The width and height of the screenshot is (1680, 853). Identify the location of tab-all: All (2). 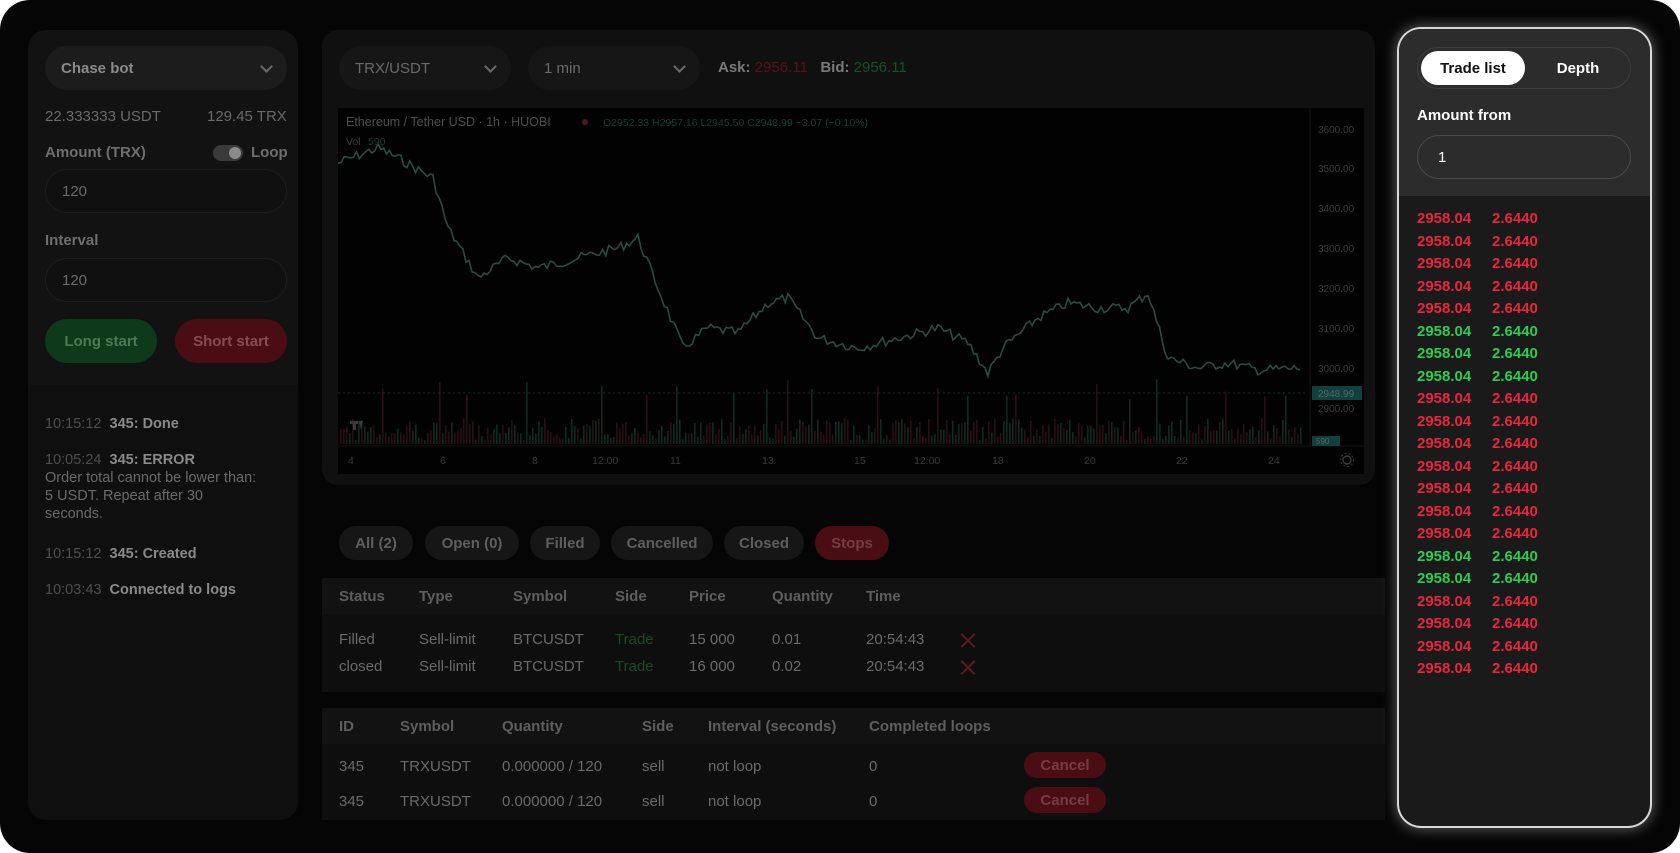
(376, 543).